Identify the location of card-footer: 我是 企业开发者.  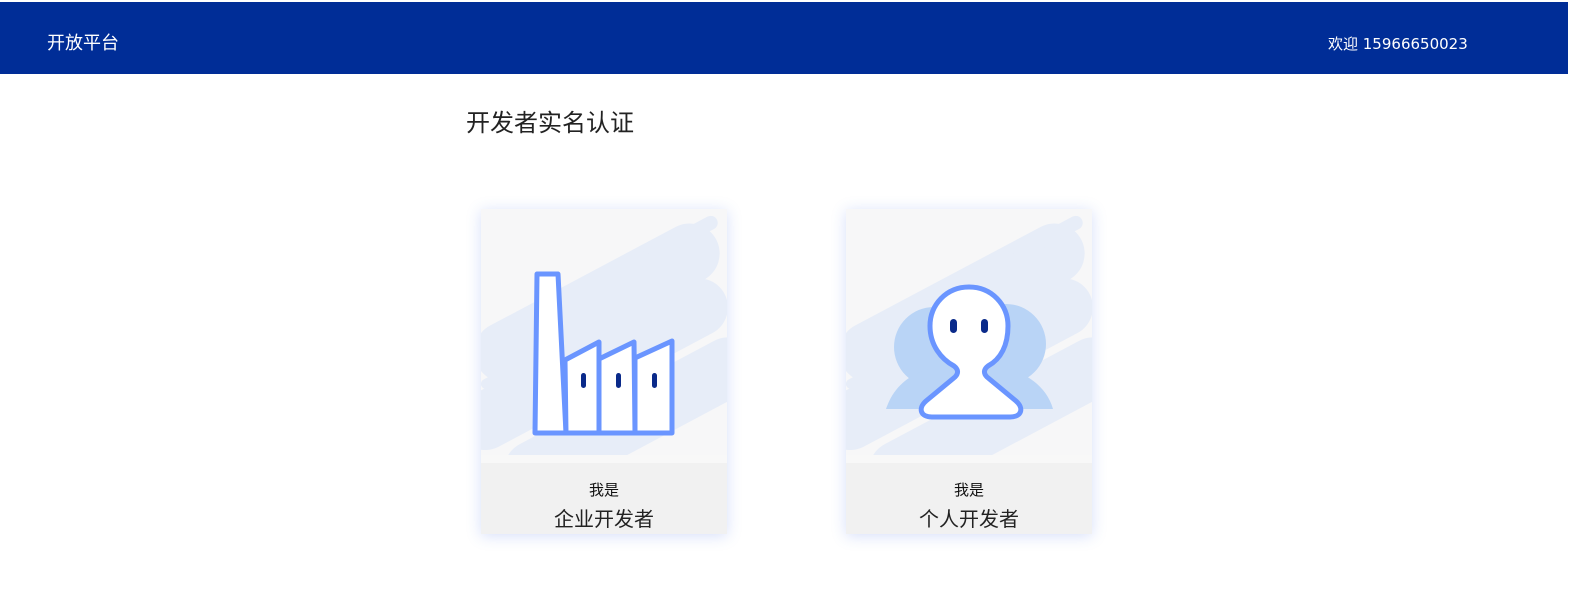
(604, 498).